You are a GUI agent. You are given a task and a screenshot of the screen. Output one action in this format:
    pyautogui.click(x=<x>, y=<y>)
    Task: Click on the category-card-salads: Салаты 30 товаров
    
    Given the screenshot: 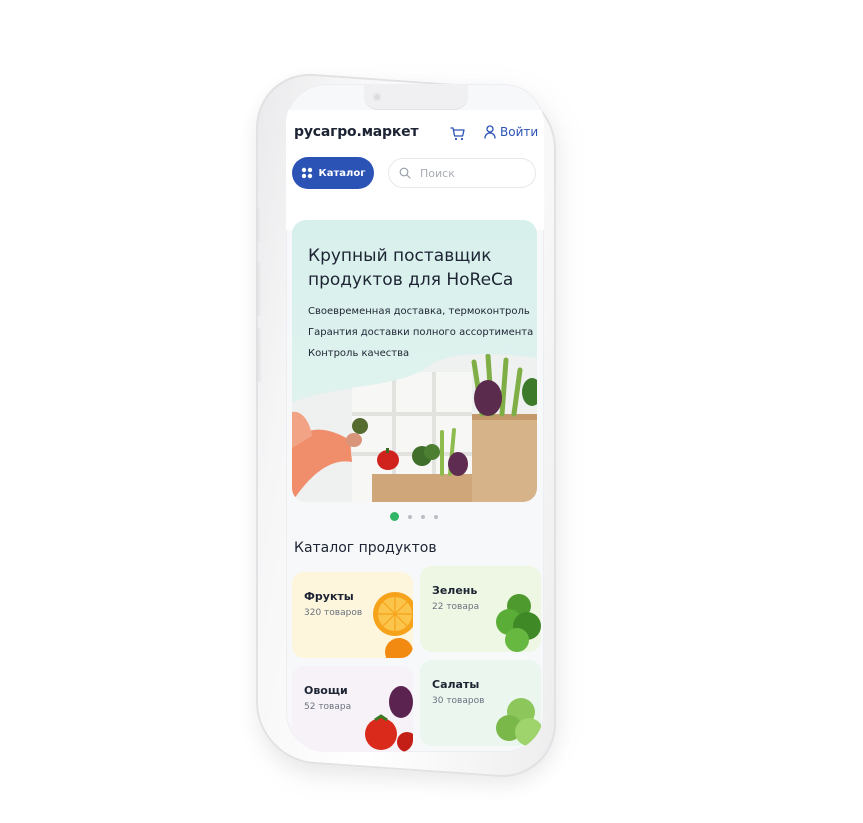 What is the action you would take?
    pyautogui.click(x=480, y=703)
    